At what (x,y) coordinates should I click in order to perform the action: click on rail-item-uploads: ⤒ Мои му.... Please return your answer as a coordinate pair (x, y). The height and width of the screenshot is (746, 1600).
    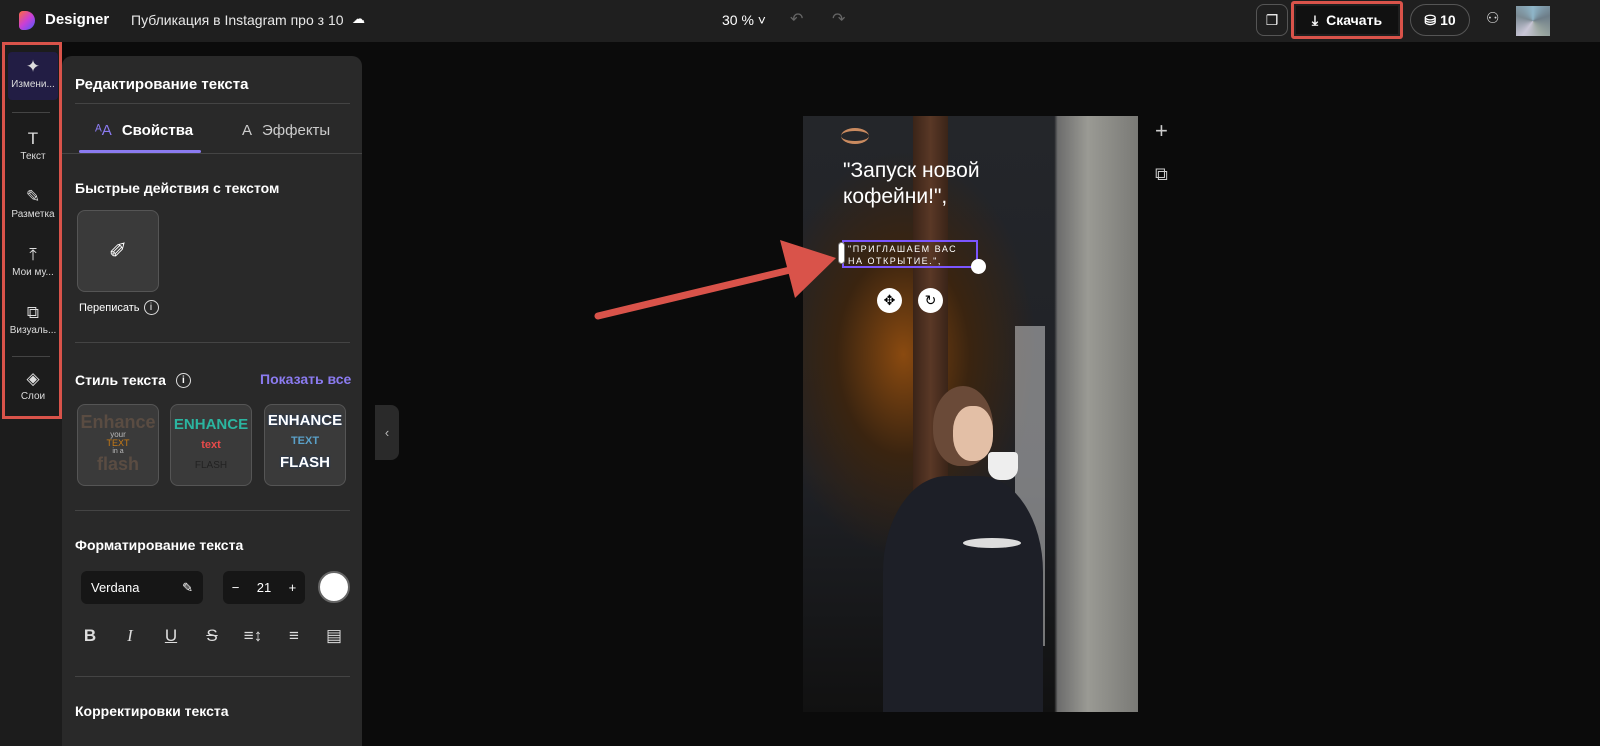
    Looking at the image, I should click on (33, 264).